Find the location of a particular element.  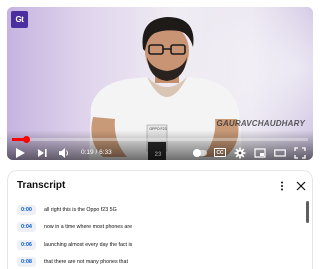

segment-timestamp: 0:00 is located at coordinates (26, 209).